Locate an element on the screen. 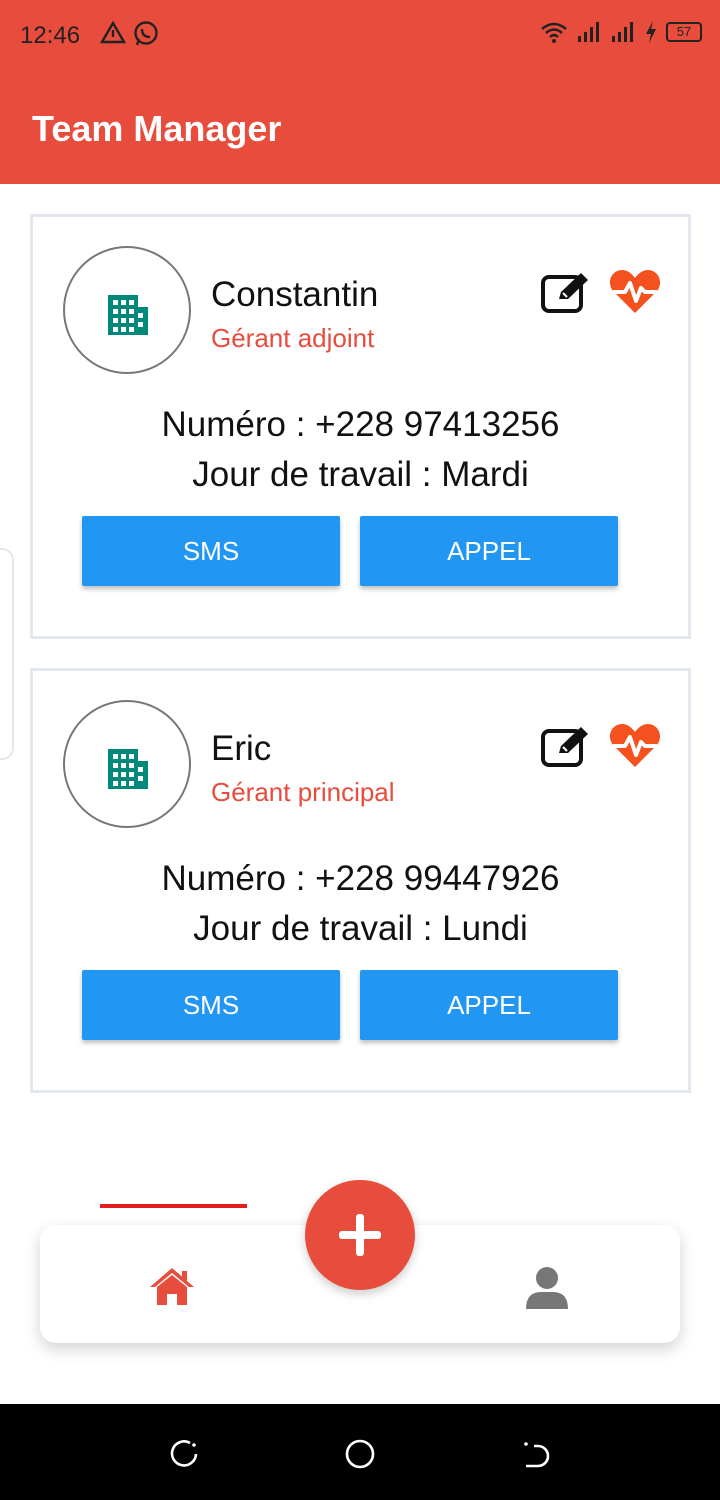 The width and height of the screenshot is (720, 1500). member-phone: Numéro : +228 97413256 is located at coordinates (360, 424).